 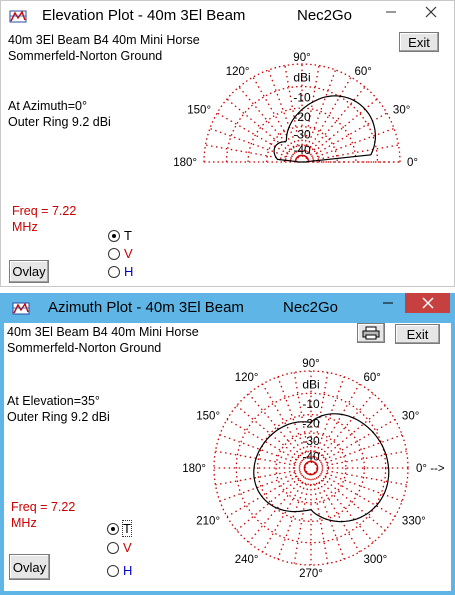 What do you see at coordinates (247, 560) in the screenshot?
I see `angle-label: 240°` at bounding box center [247, 560].